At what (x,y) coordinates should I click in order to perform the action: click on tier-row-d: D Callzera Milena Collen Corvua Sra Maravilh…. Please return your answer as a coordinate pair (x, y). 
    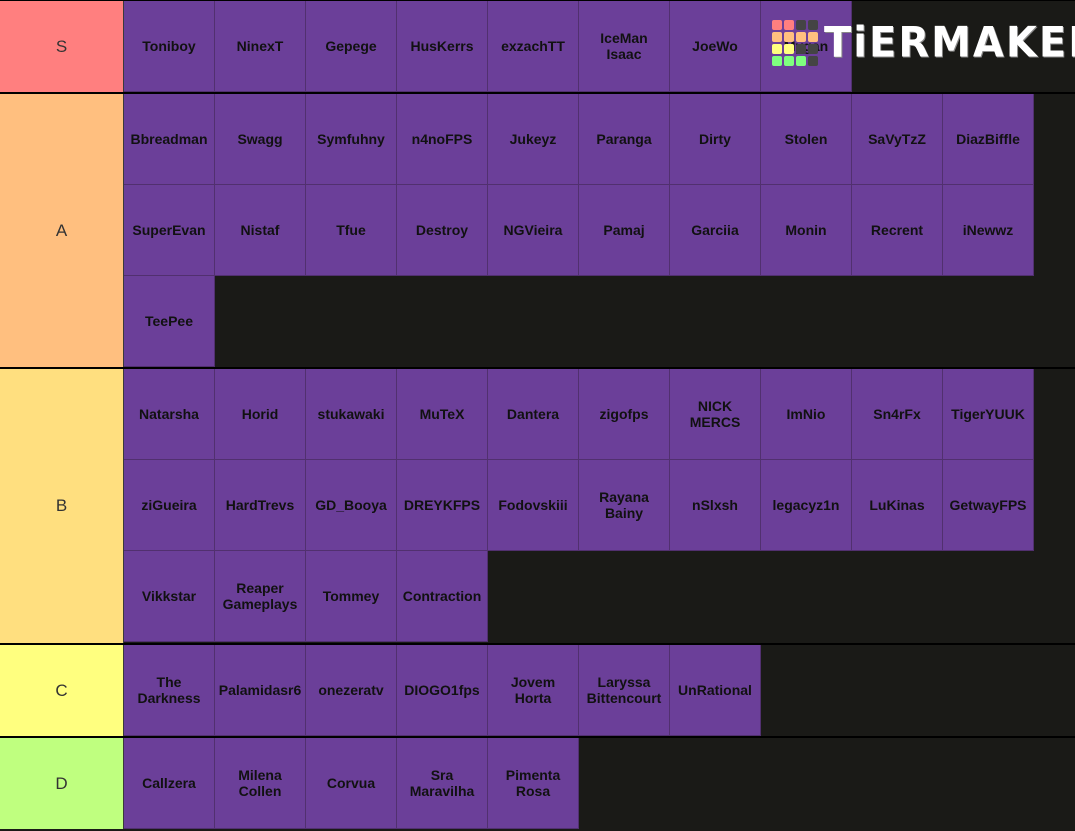
    Looking at the image, I should click on (537, 782).